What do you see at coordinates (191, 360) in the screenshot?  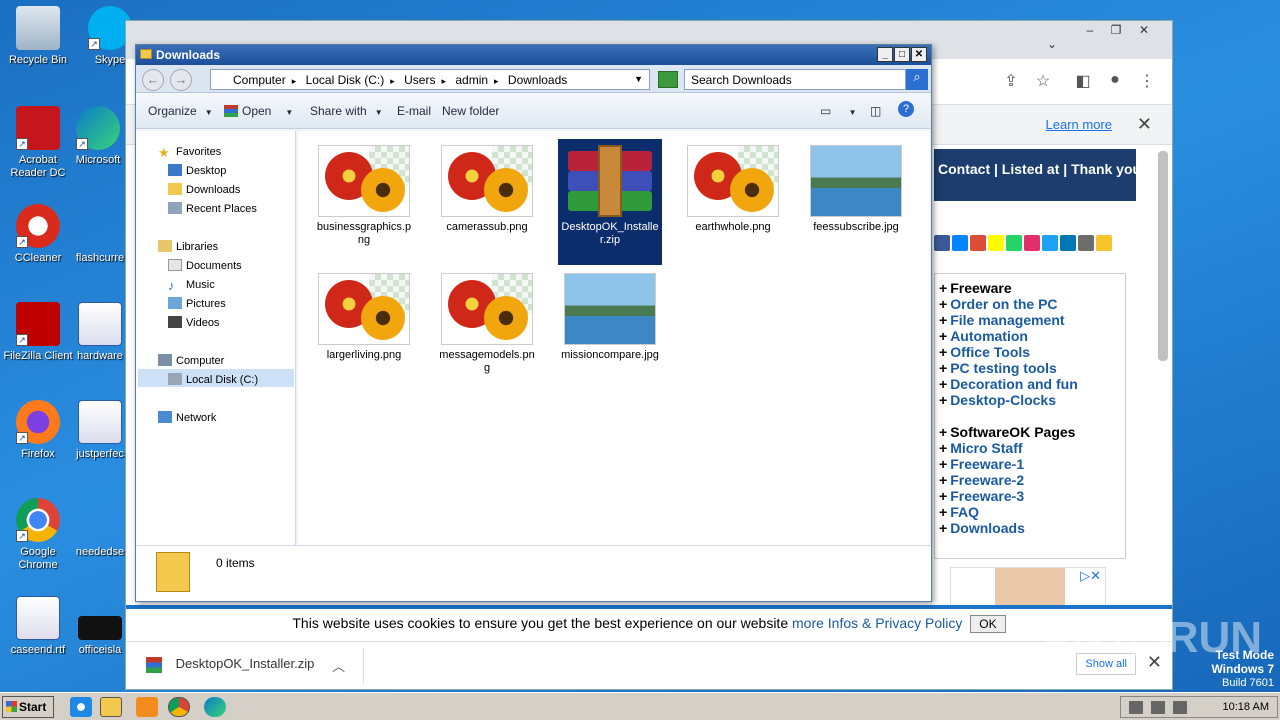 I see `nav-computer: Computer` at bounding box center [191, 360].